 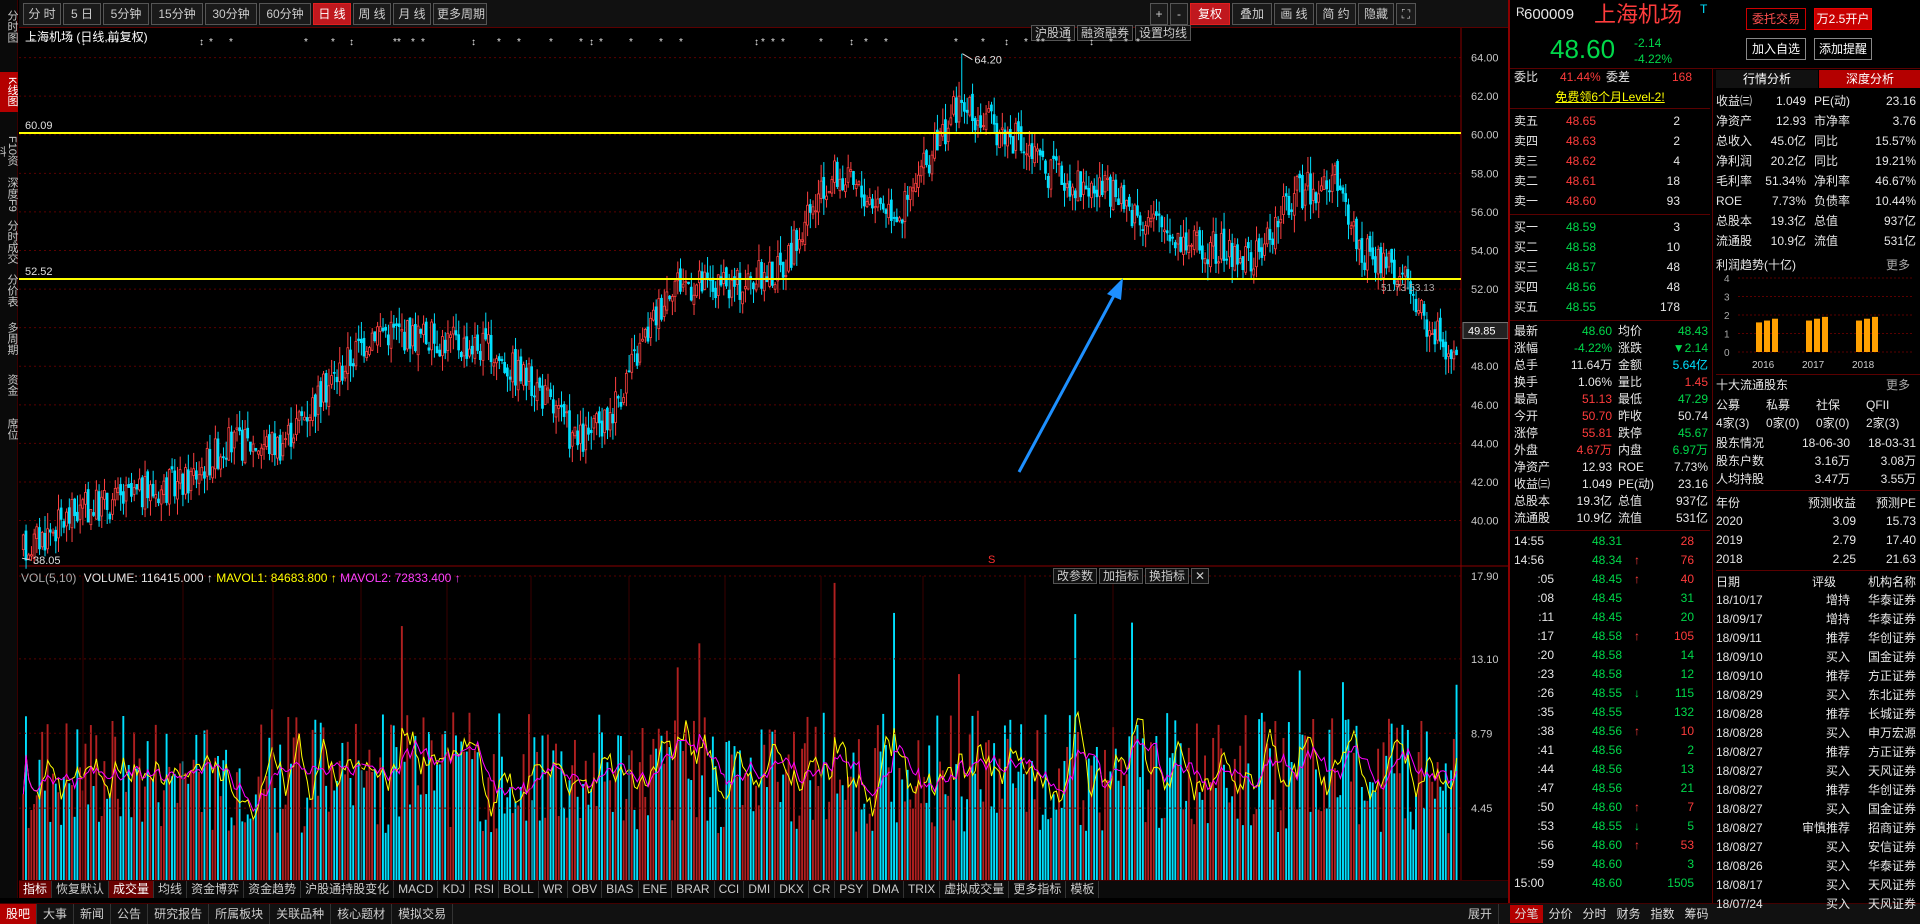 I want to click on indicator-tab-8: KDJ, so click(x=454, y=889).